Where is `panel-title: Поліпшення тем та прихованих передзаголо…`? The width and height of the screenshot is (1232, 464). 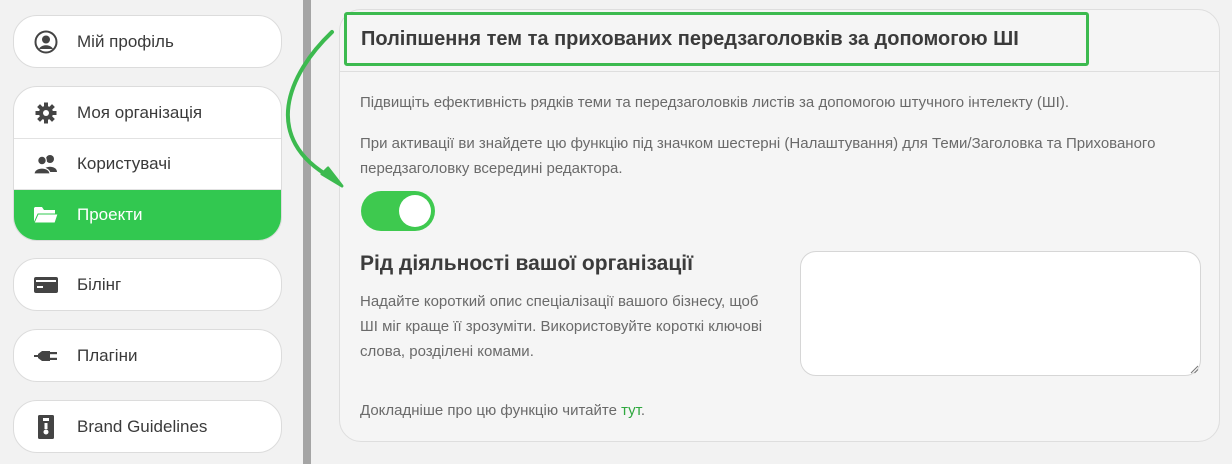
panel-title: Поліпшення тем та прихованих передзаголо… is located at coordinates (690, 38).